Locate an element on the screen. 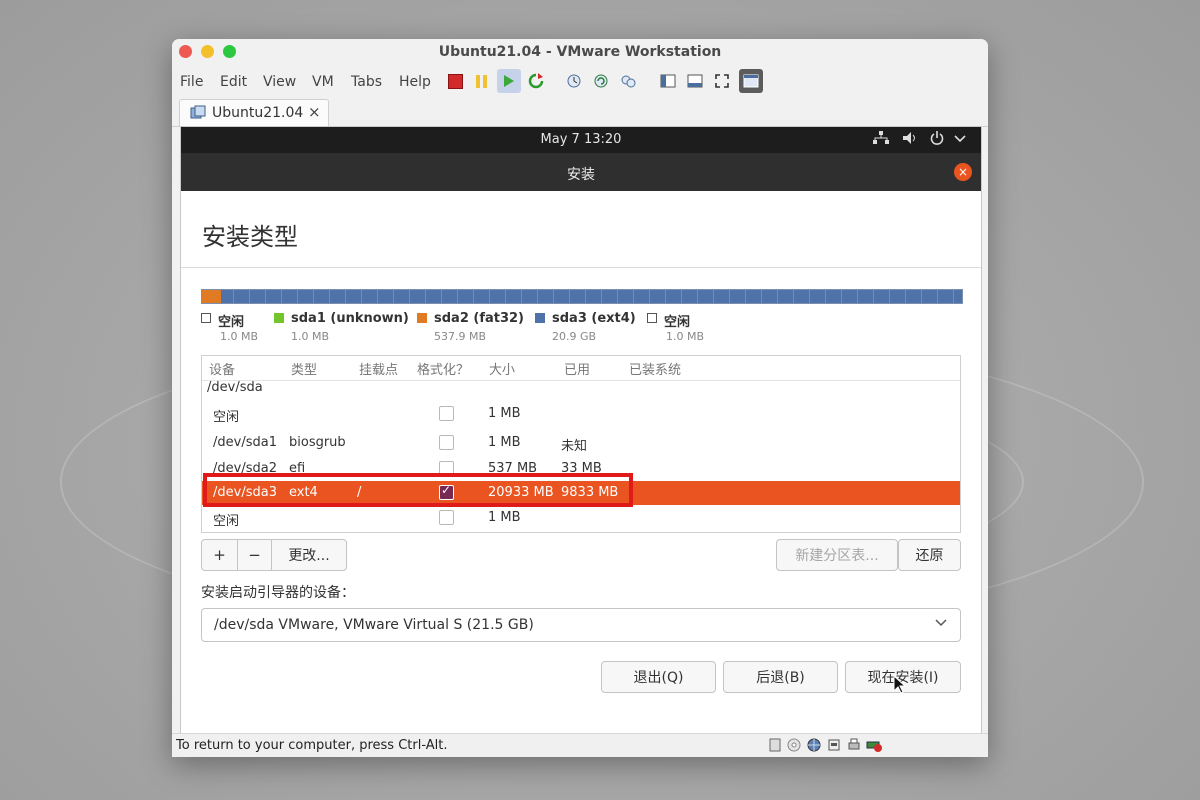 The width and height of the screenshot is (1200, 800). device-cell: /dev/sda is located at coordinates (235, 387).